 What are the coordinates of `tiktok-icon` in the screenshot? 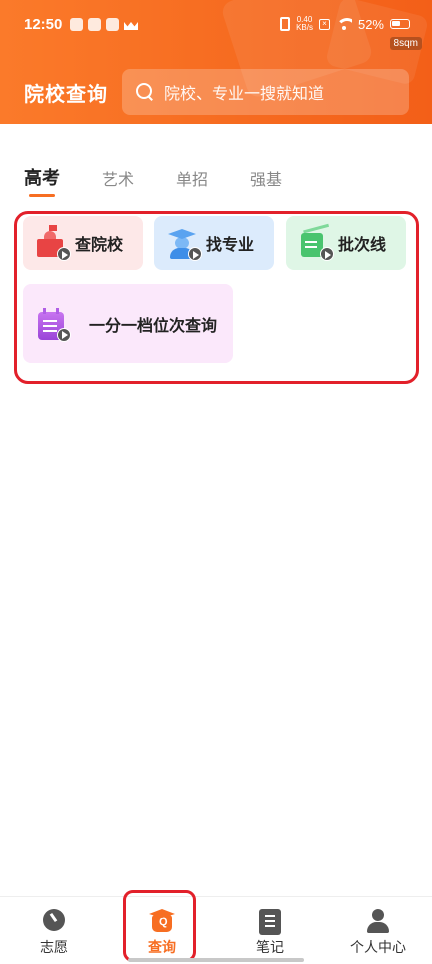 It's located at (94, 24).